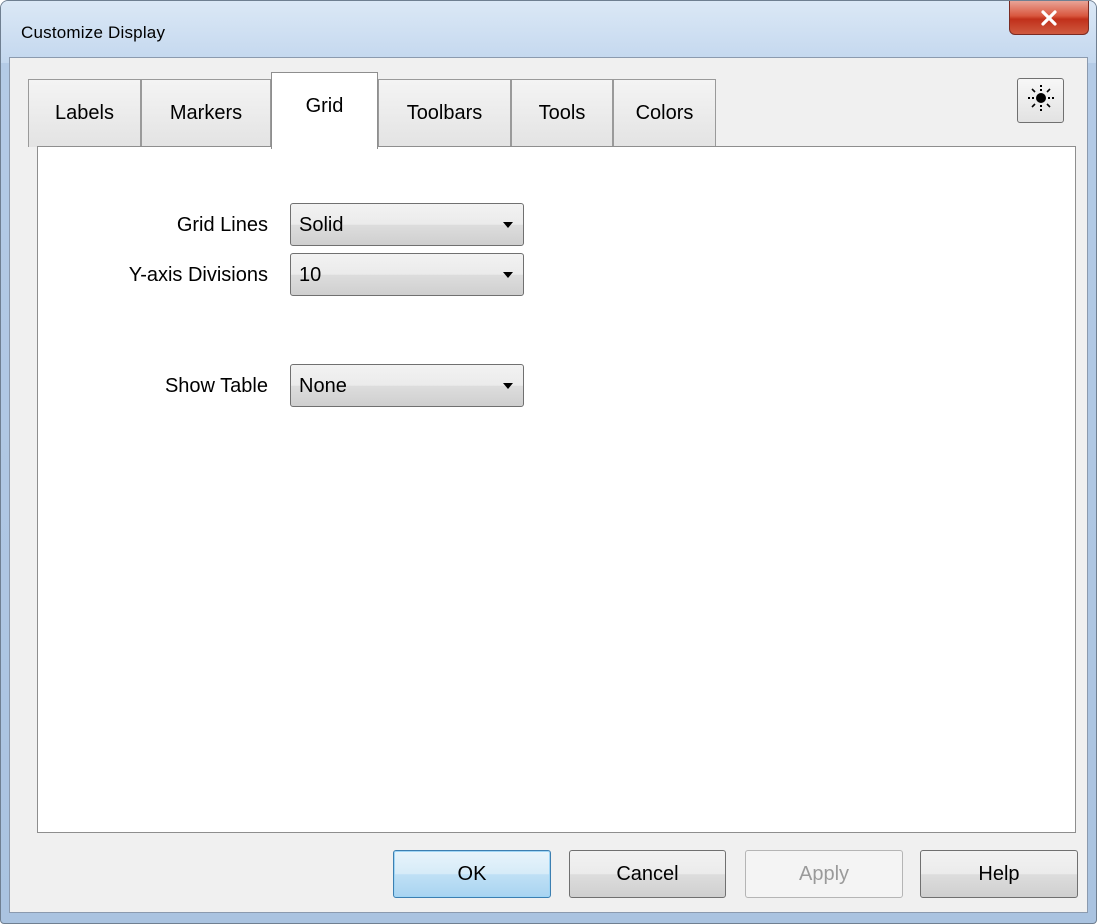  I want to click on tab-toolbars: Toolbars, so click(444, 113).